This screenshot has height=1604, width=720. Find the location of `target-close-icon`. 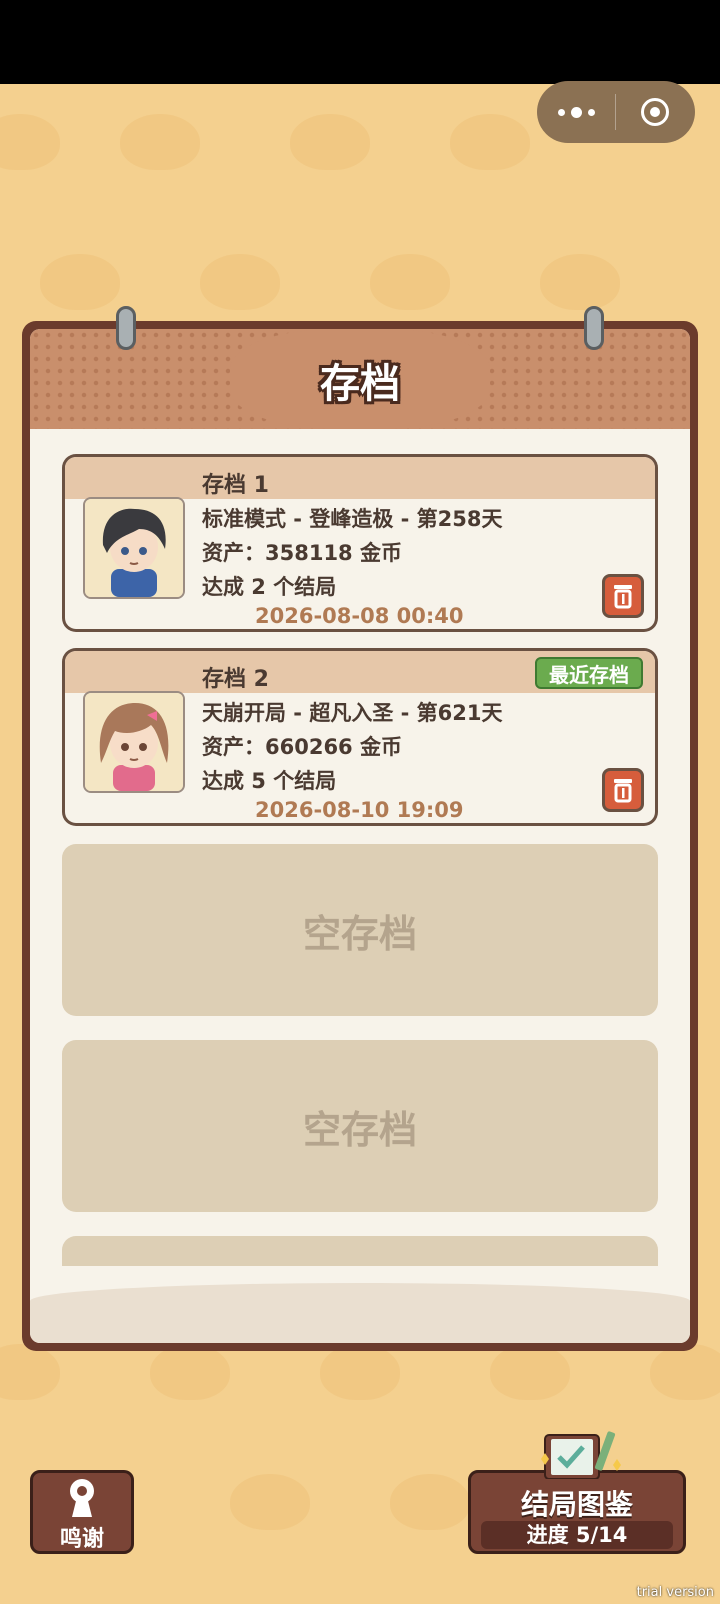

target-close-icon is located at coordinates (655, 112).